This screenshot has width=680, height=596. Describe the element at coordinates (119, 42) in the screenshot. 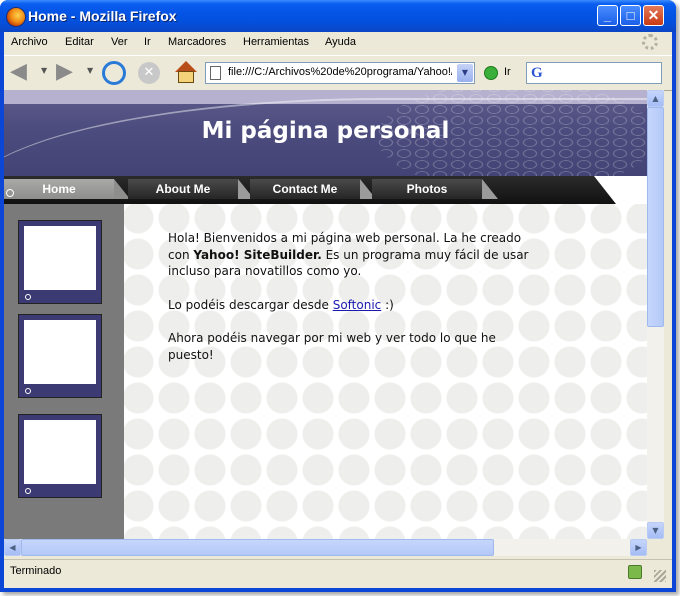

I see `menu-ver: Ver` at that location.